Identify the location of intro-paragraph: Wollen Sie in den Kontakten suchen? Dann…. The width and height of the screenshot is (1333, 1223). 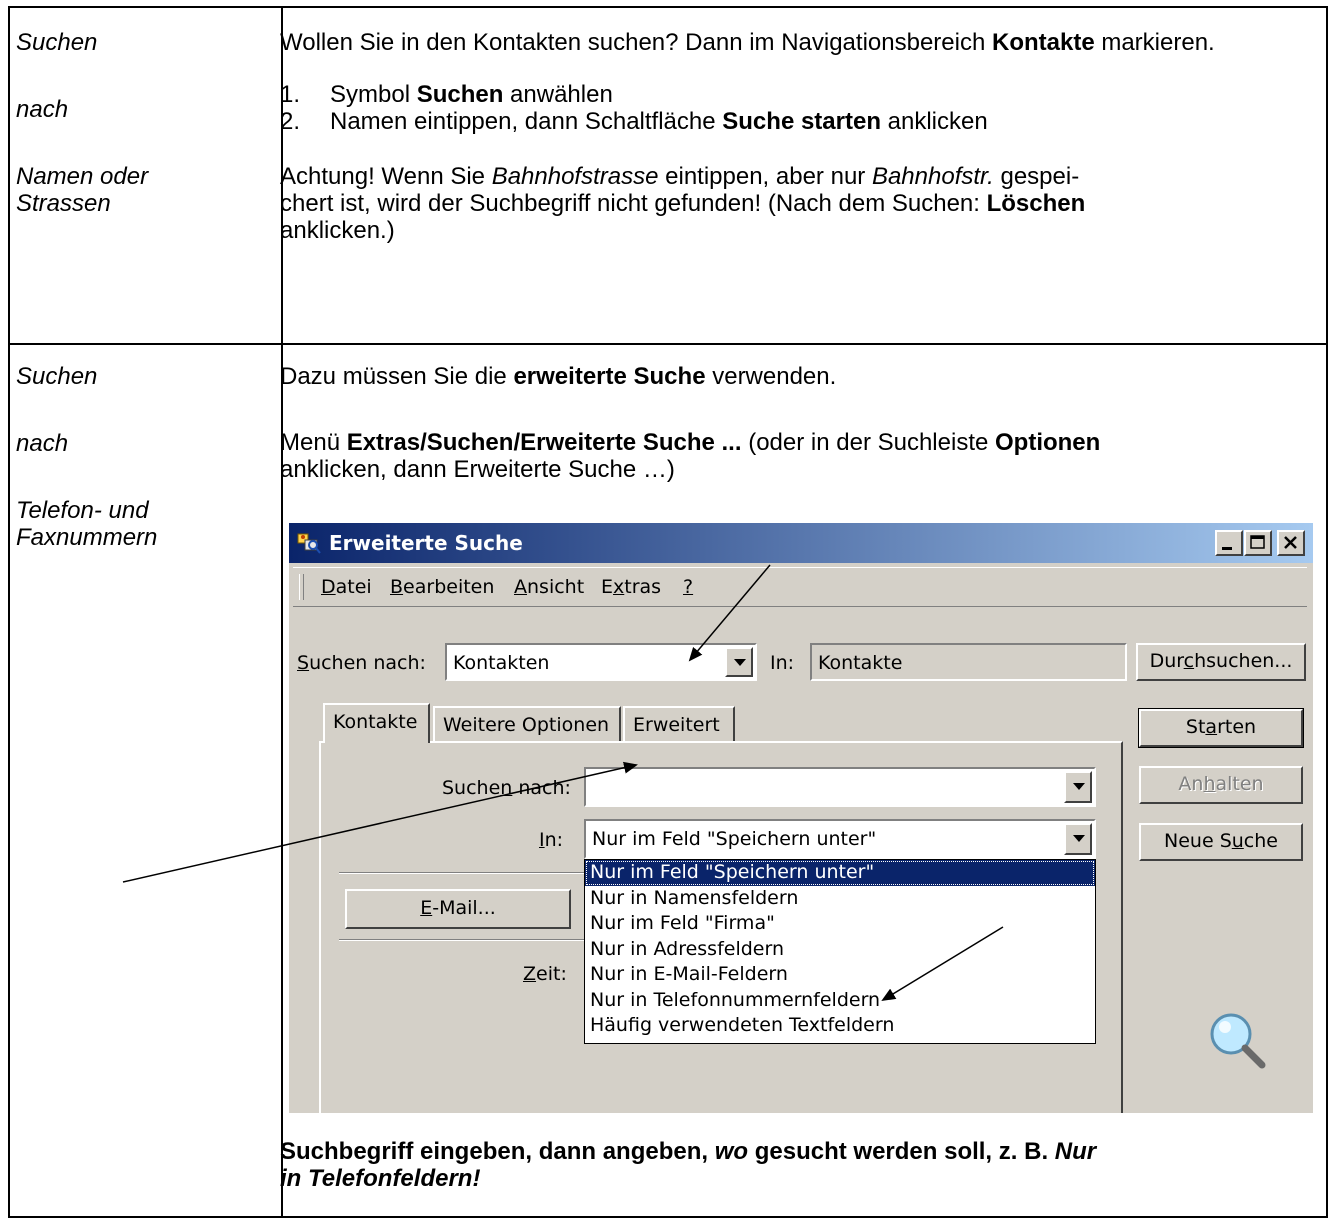
(747, 42).